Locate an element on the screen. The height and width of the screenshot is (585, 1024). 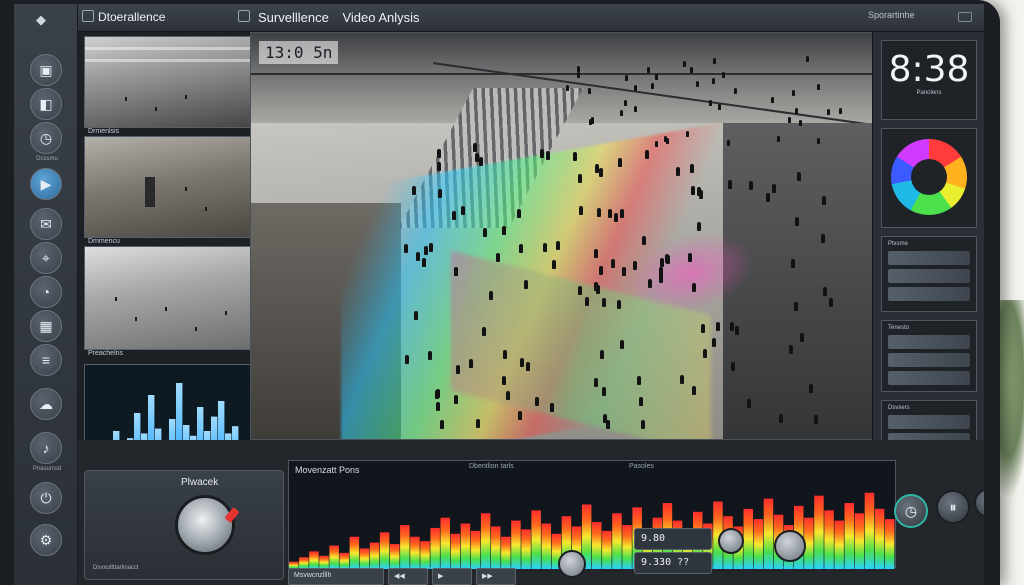
power-icon: ⏻ is located at coordinates (46, 498).